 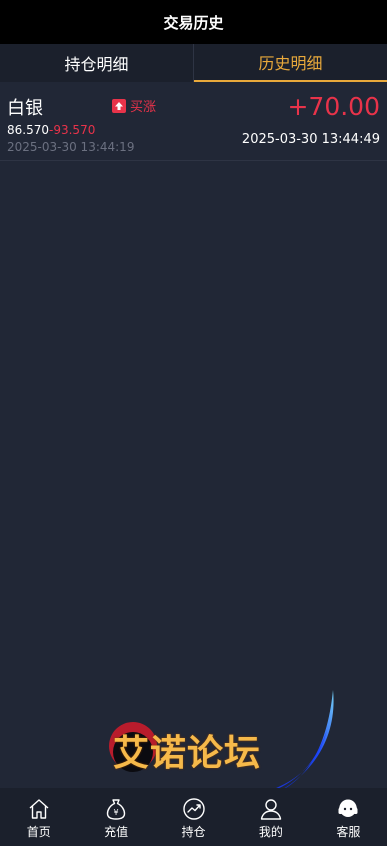 I want to click on nav-label: 持仓, so click(x=193, y=832).